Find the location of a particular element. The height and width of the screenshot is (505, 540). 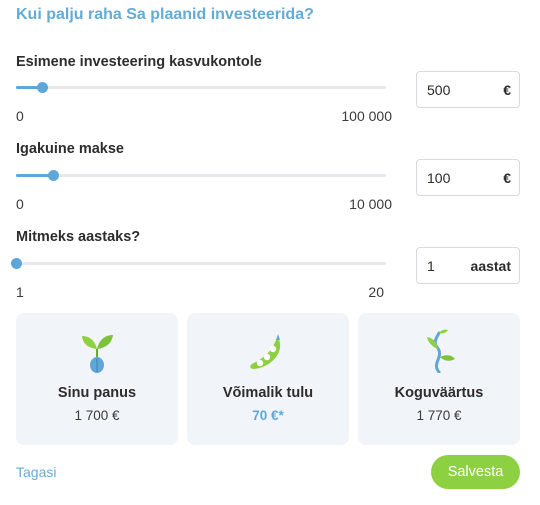

card-value: 1 770 € is located at coordinates (439, 415).